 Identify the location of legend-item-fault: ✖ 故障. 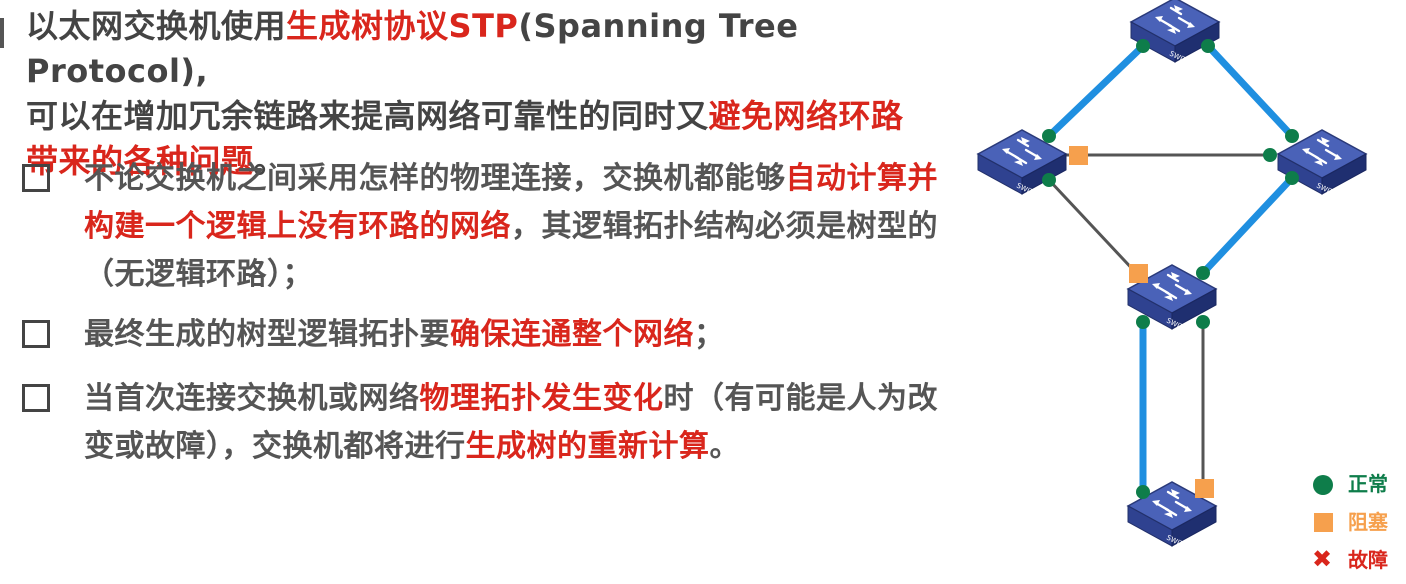
(1357, 564).